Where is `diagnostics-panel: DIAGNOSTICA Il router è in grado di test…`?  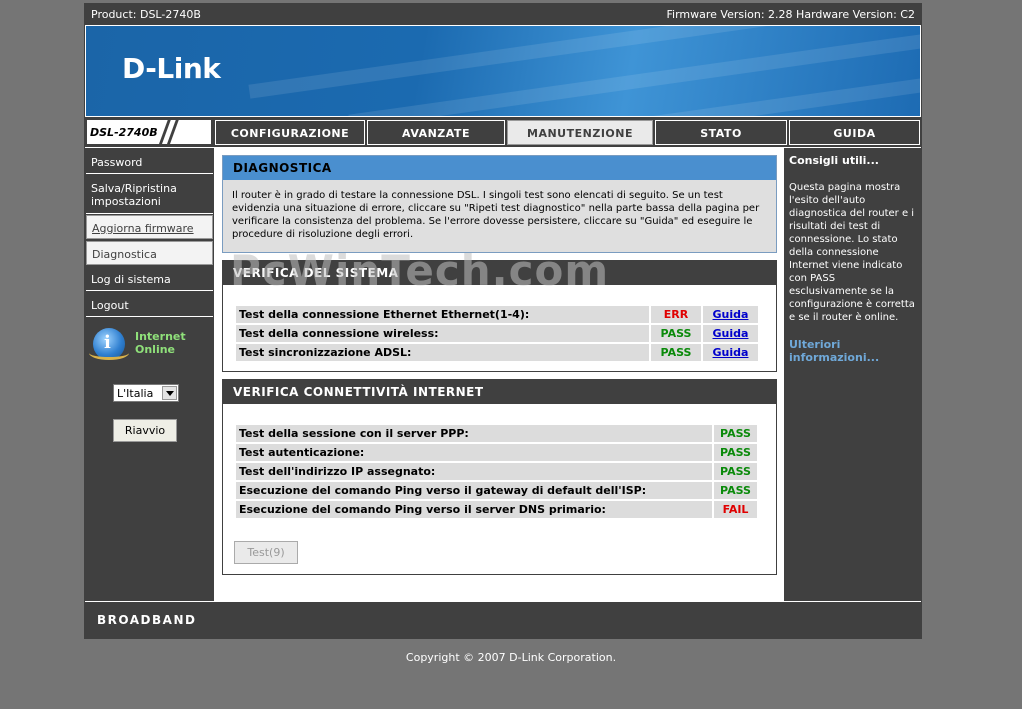
diagnostics-panel: DIAGNOSTICA Il router è in grado di test… is located at coordinates (499, 204).